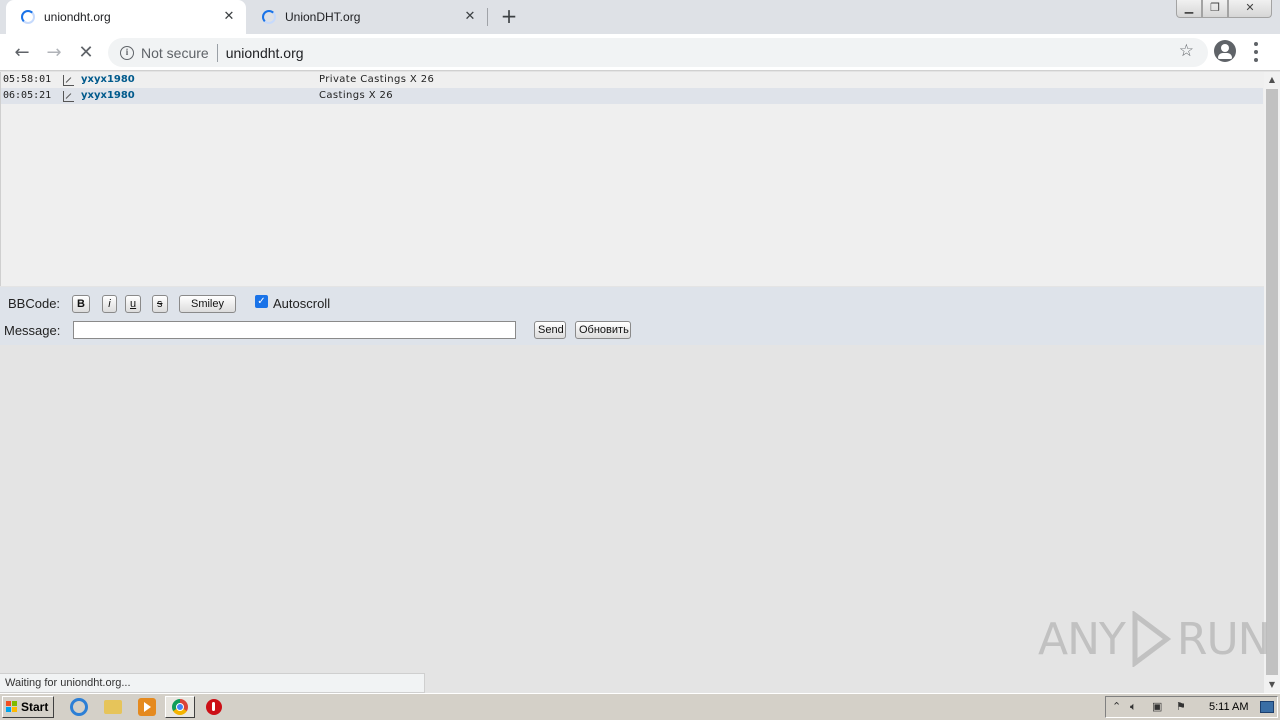 Image resolution: width=1280 pixels, height=720 pixels. I want to click on start-button: Start, so click(28, 707).